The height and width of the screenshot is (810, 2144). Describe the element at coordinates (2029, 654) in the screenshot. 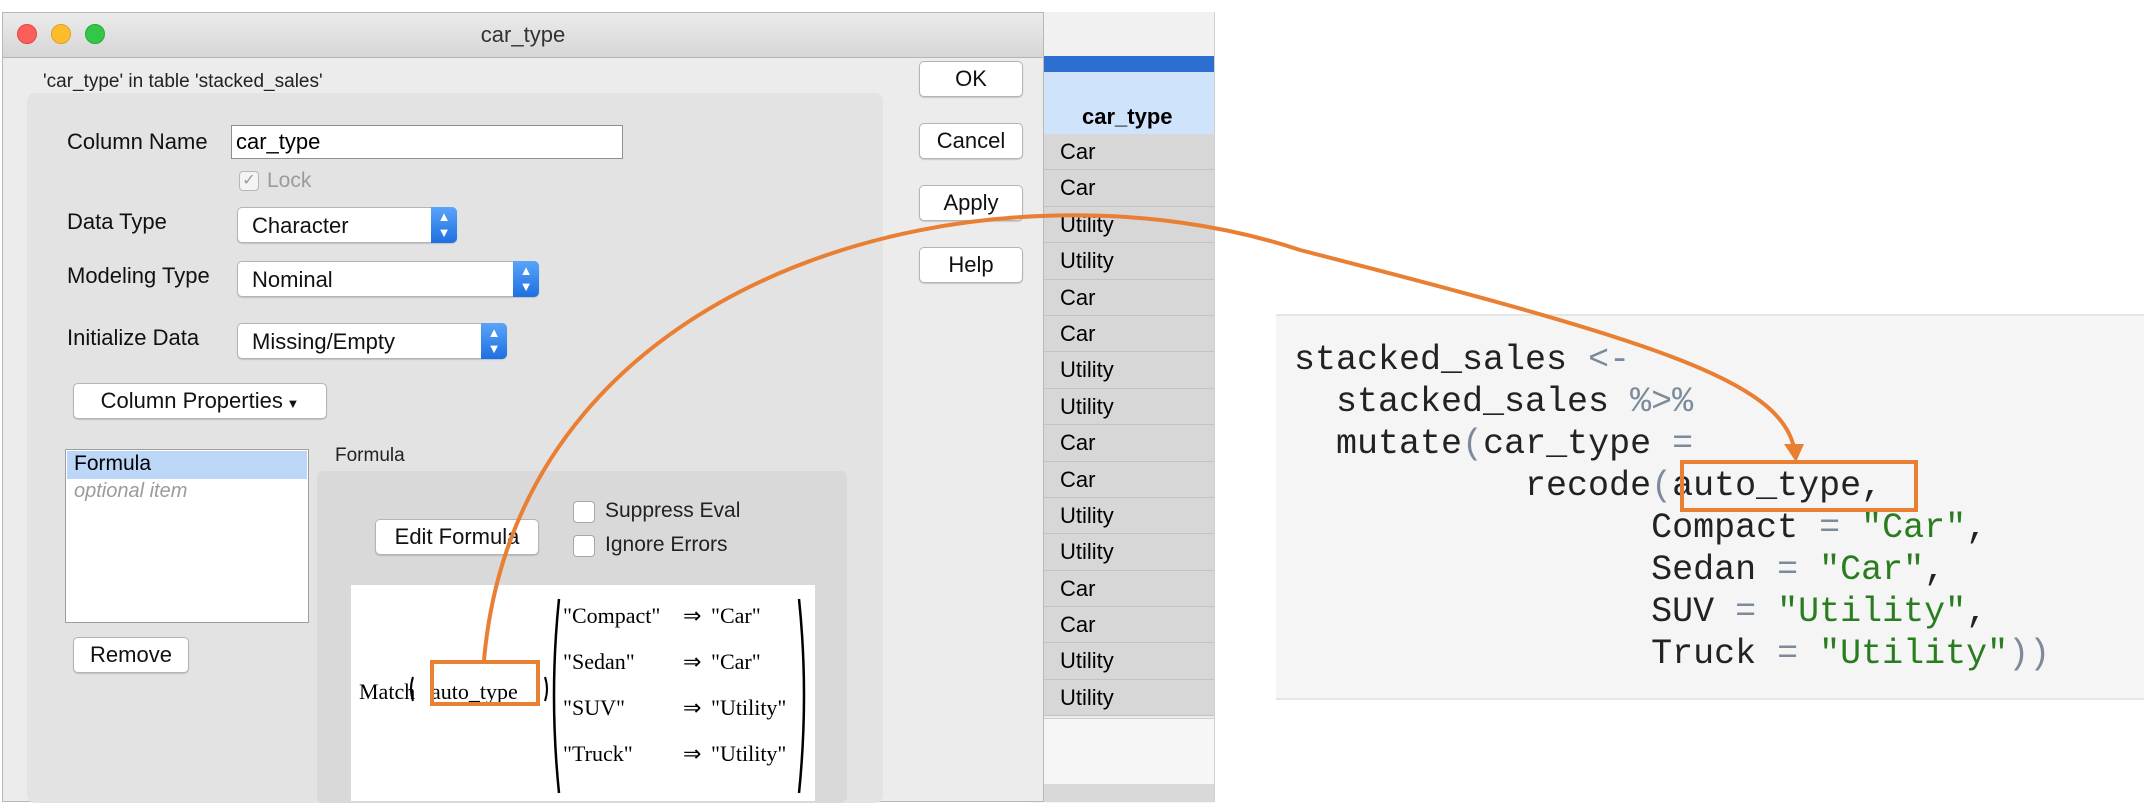

I see `code-operator: ))` at that location.